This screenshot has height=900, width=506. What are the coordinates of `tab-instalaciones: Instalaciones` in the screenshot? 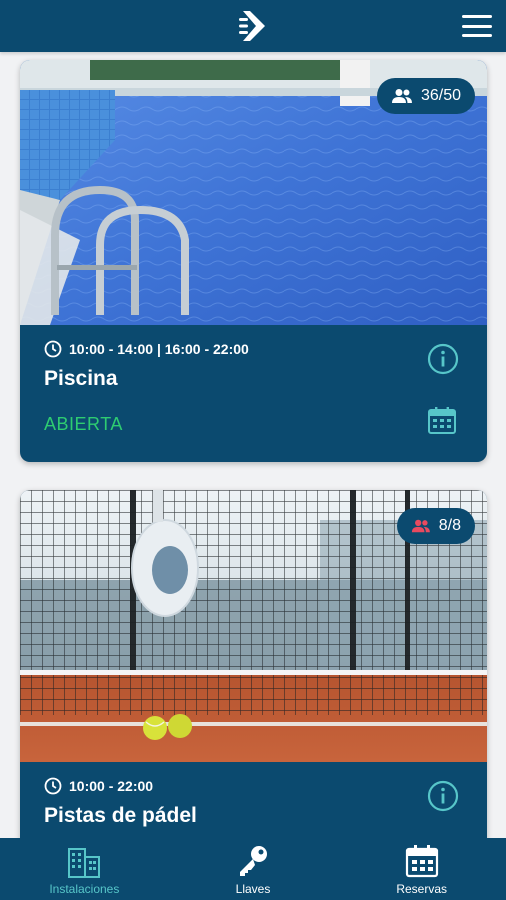 It's located at (84, 869).